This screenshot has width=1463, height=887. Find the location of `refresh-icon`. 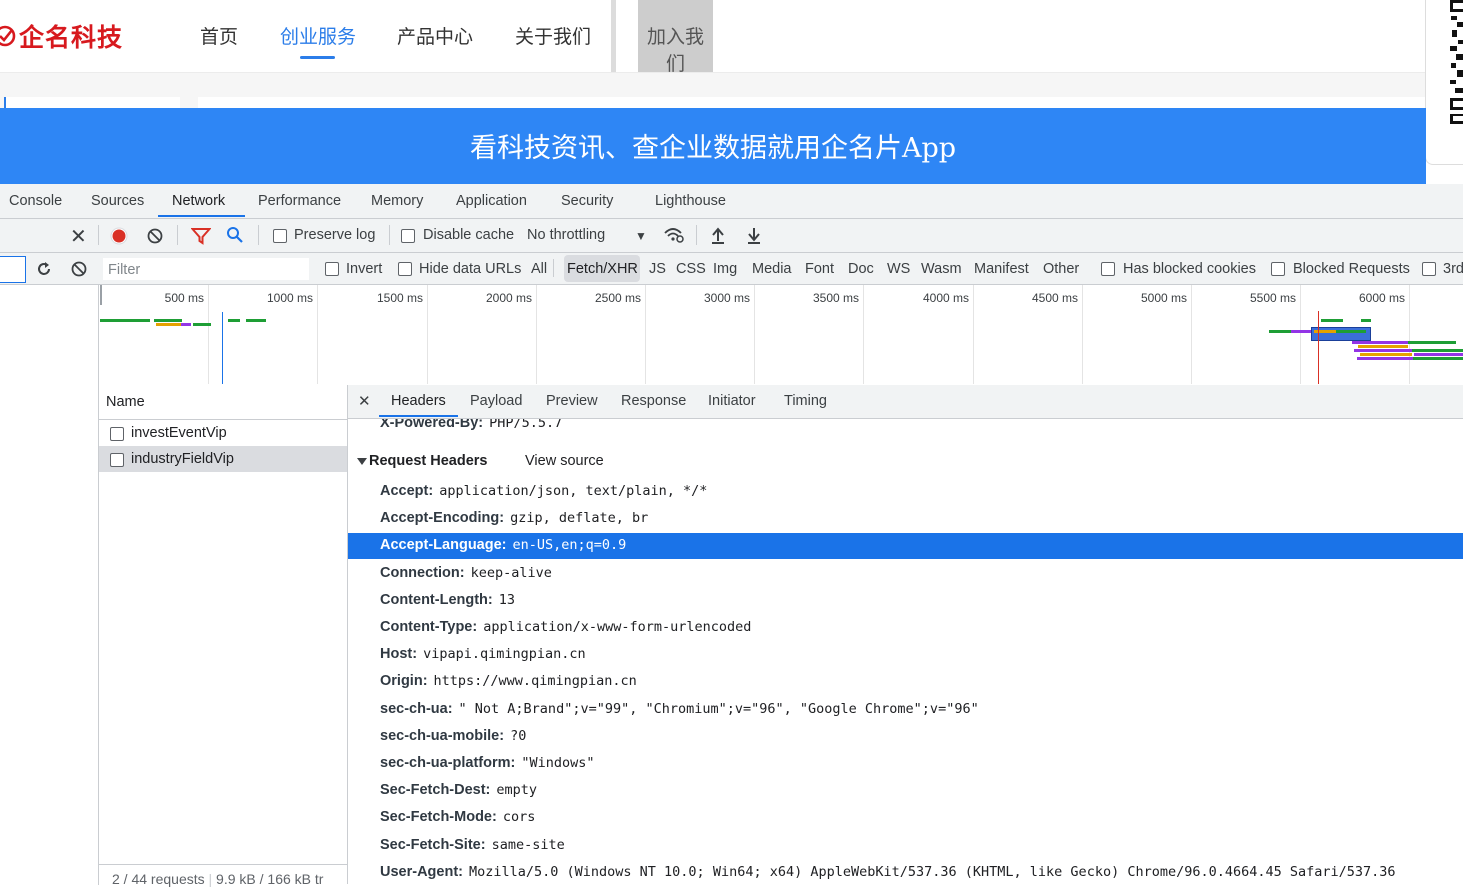

refresh-icon is located at coordinates (44, 269).